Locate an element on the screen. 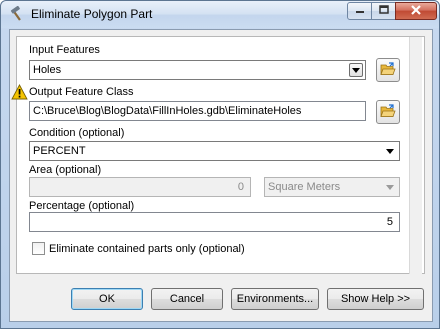 This screenshot has width=440, height=329. input-features-combo: Holes is located at coordinates (197, 70).